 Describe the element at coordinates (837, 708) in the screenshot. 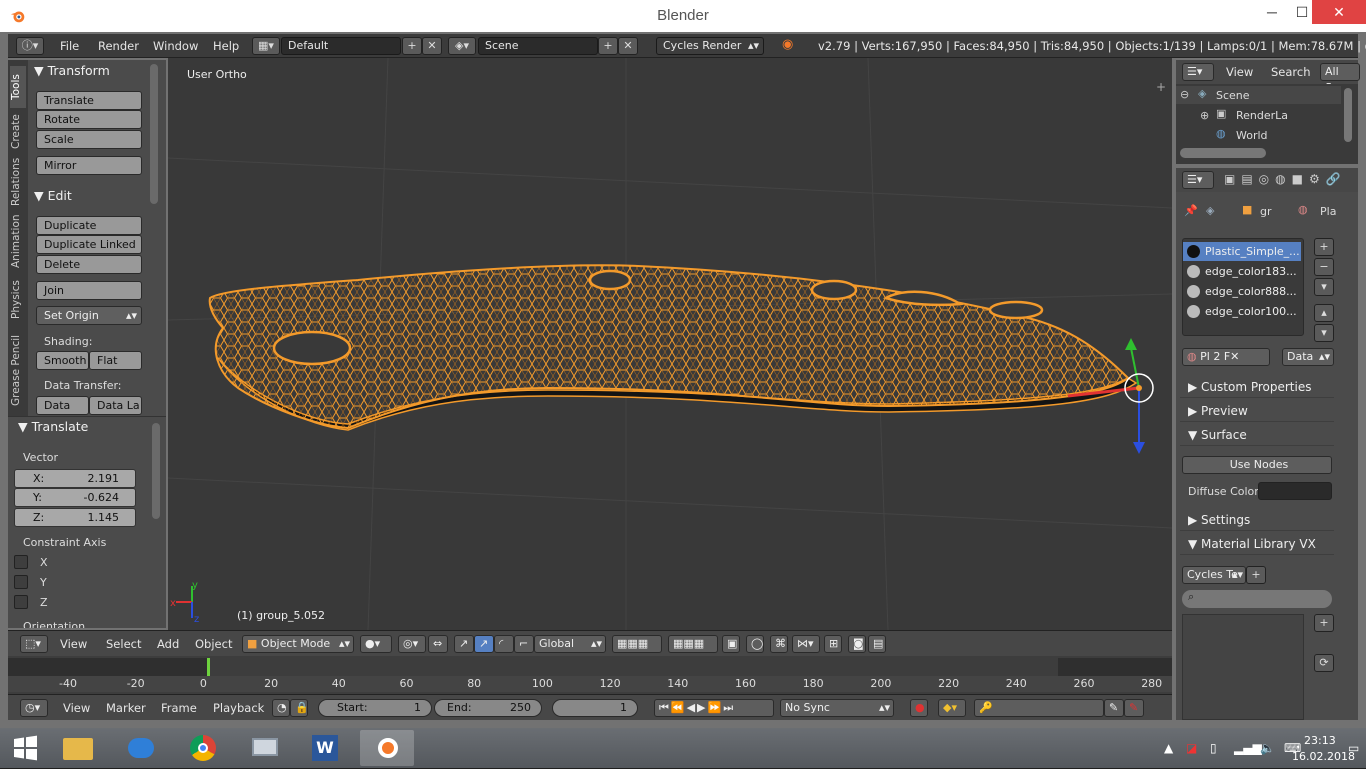

I see `sync-mode-dropdown: No Sync ▴▾` at that location.